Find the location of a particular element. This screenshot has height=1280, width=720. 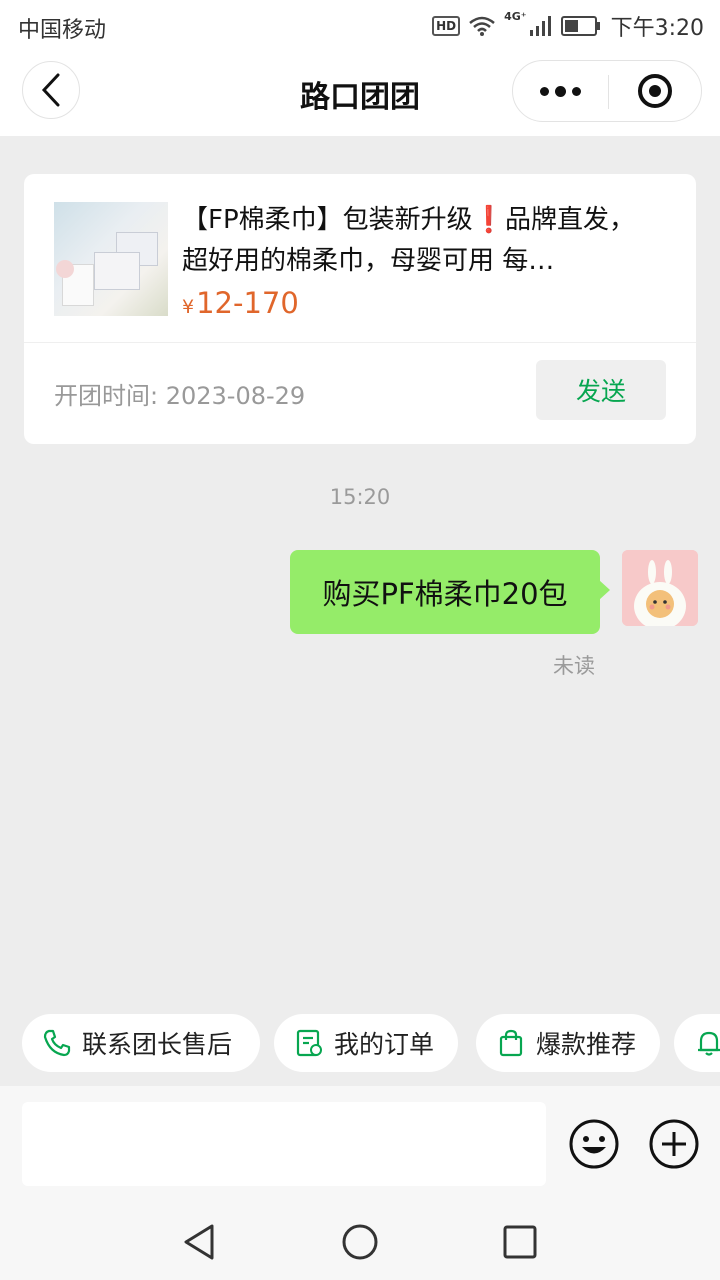

input-bar is located at coordinates (360, 1143).